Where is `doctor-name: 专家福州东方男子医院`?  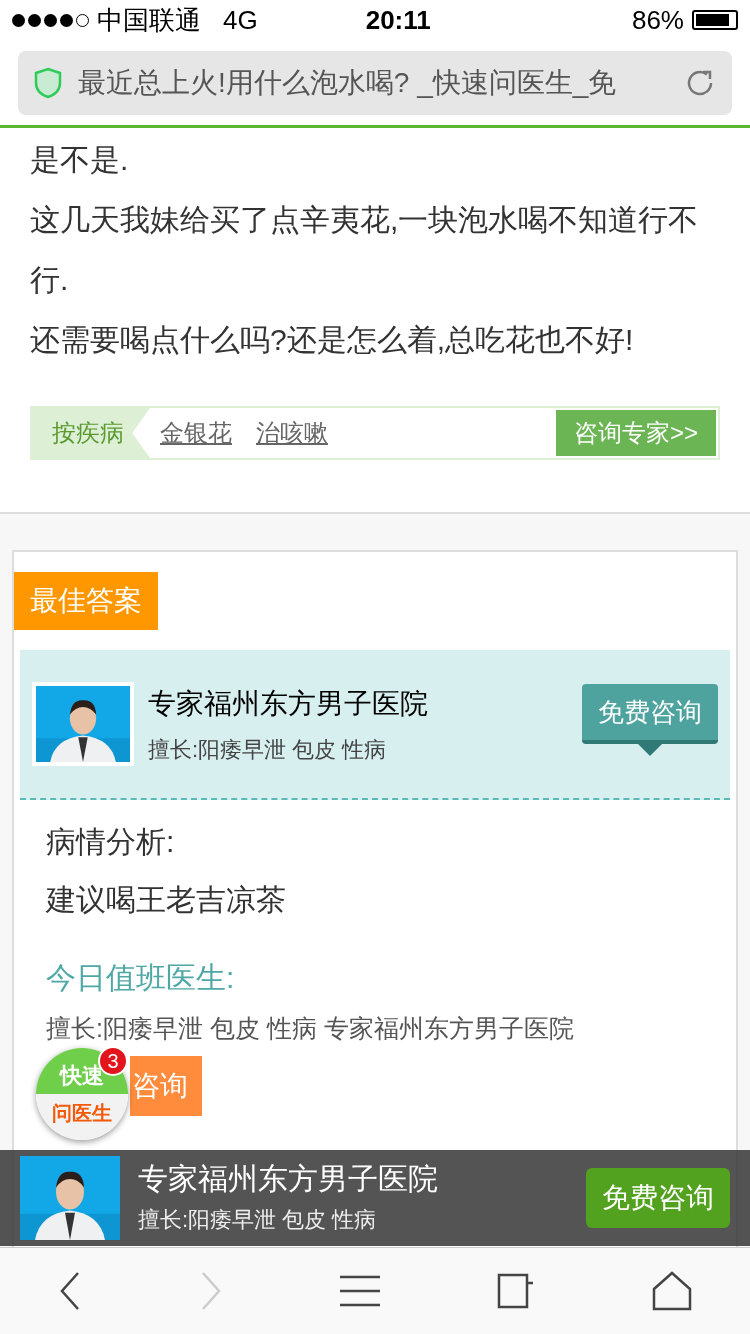
doctor-name: 专家福州东方男子医院 is located at coordinates (288, 703).